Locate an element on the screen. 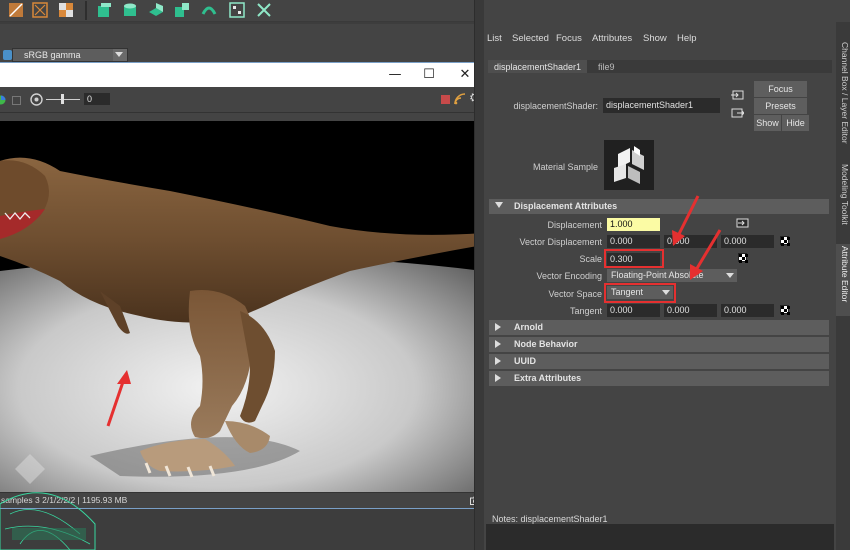 Image resolution: width=850 pixels, height=550 pixels. polygon-split-icon is located at coordinates (182, 10).